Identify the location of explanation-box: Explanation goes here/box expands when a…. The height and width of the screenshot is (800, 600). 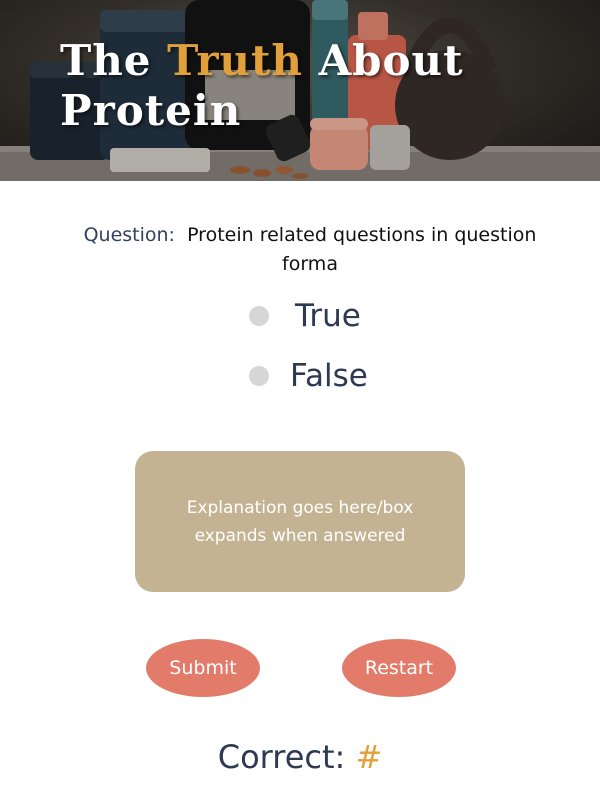
(300, 521).